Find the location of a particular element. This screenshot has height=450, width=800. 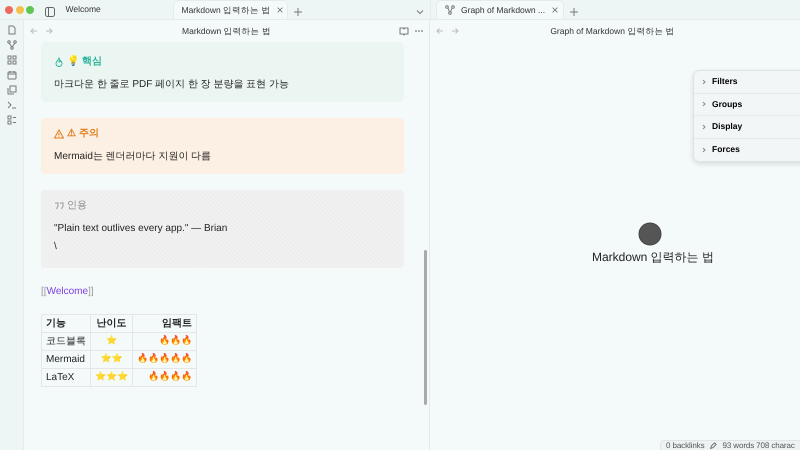

table-cell: 🔥🔥🔥🔥🔥 is located at coordinates (164, 359).